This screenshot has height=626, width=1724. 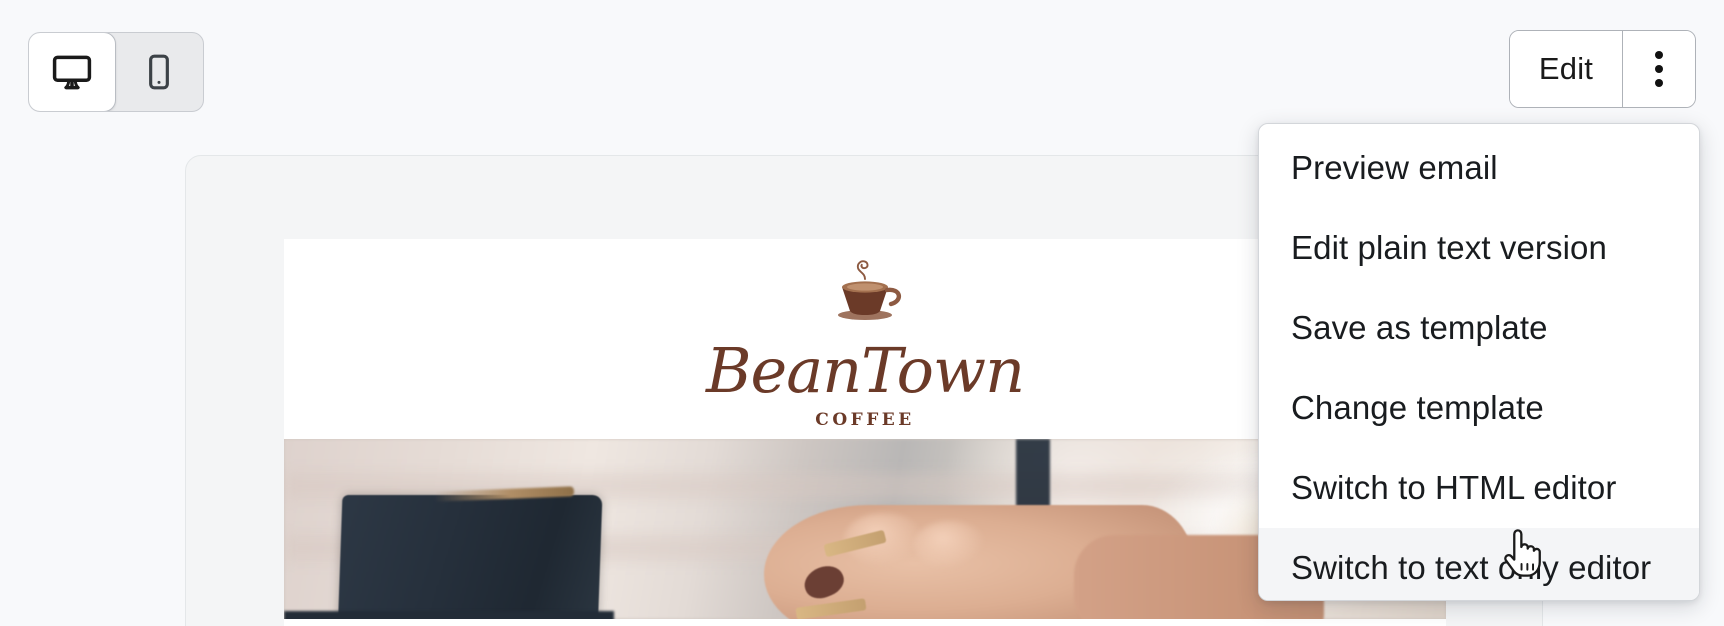 What do you see at coordinates (1479, 248) in the screenshot?
I see `menu-item-edit-plain-text-version: Edit plain text version` at bounding box center [1479, 248].